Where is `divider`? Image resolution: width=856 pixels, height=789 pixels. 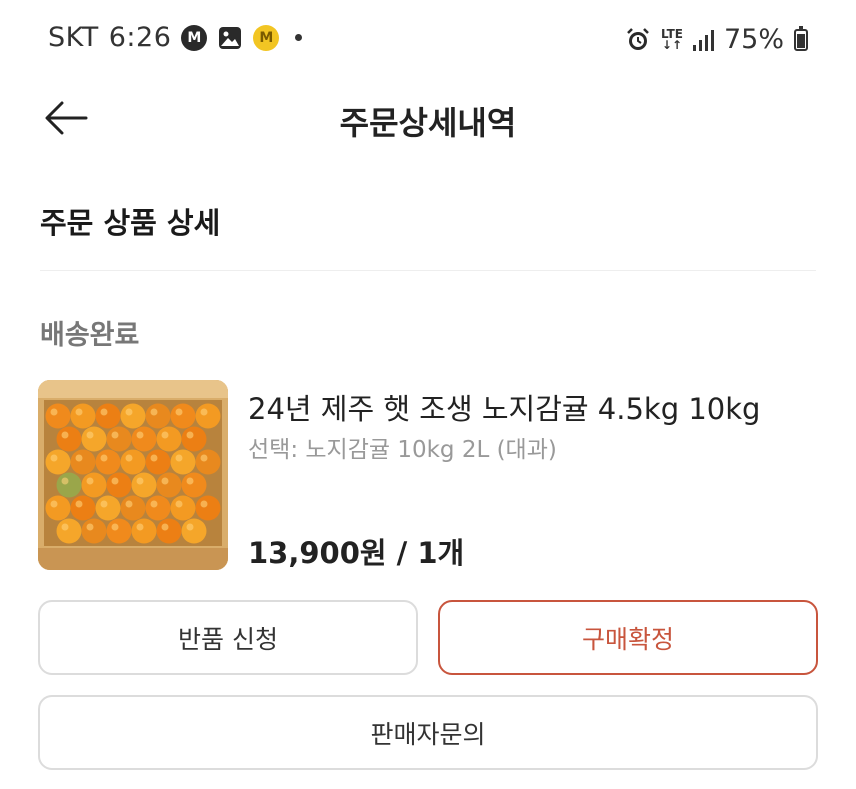 divider is located at coordinates (428, 270).